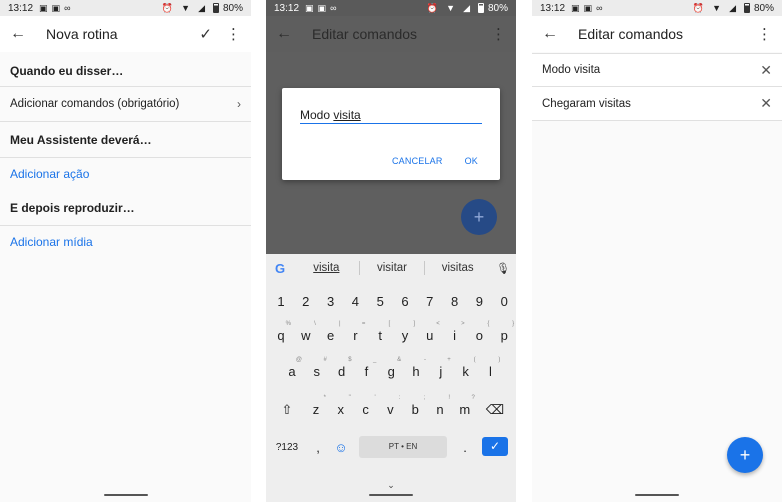 The width and height of the screenshot is (782, 502). Describe the element at coordinates (391, 371) in the screenshot. I see `keyboard-key: g &` at that location.